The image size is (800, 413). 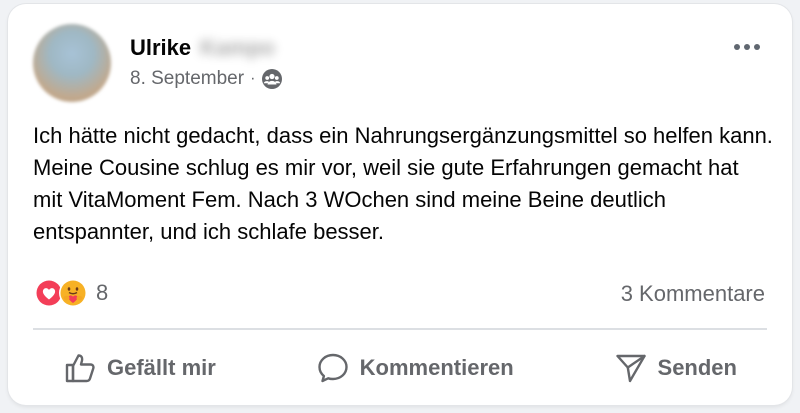 I want to click on post-meta: 8. September ·, so click(x=206, y=79).